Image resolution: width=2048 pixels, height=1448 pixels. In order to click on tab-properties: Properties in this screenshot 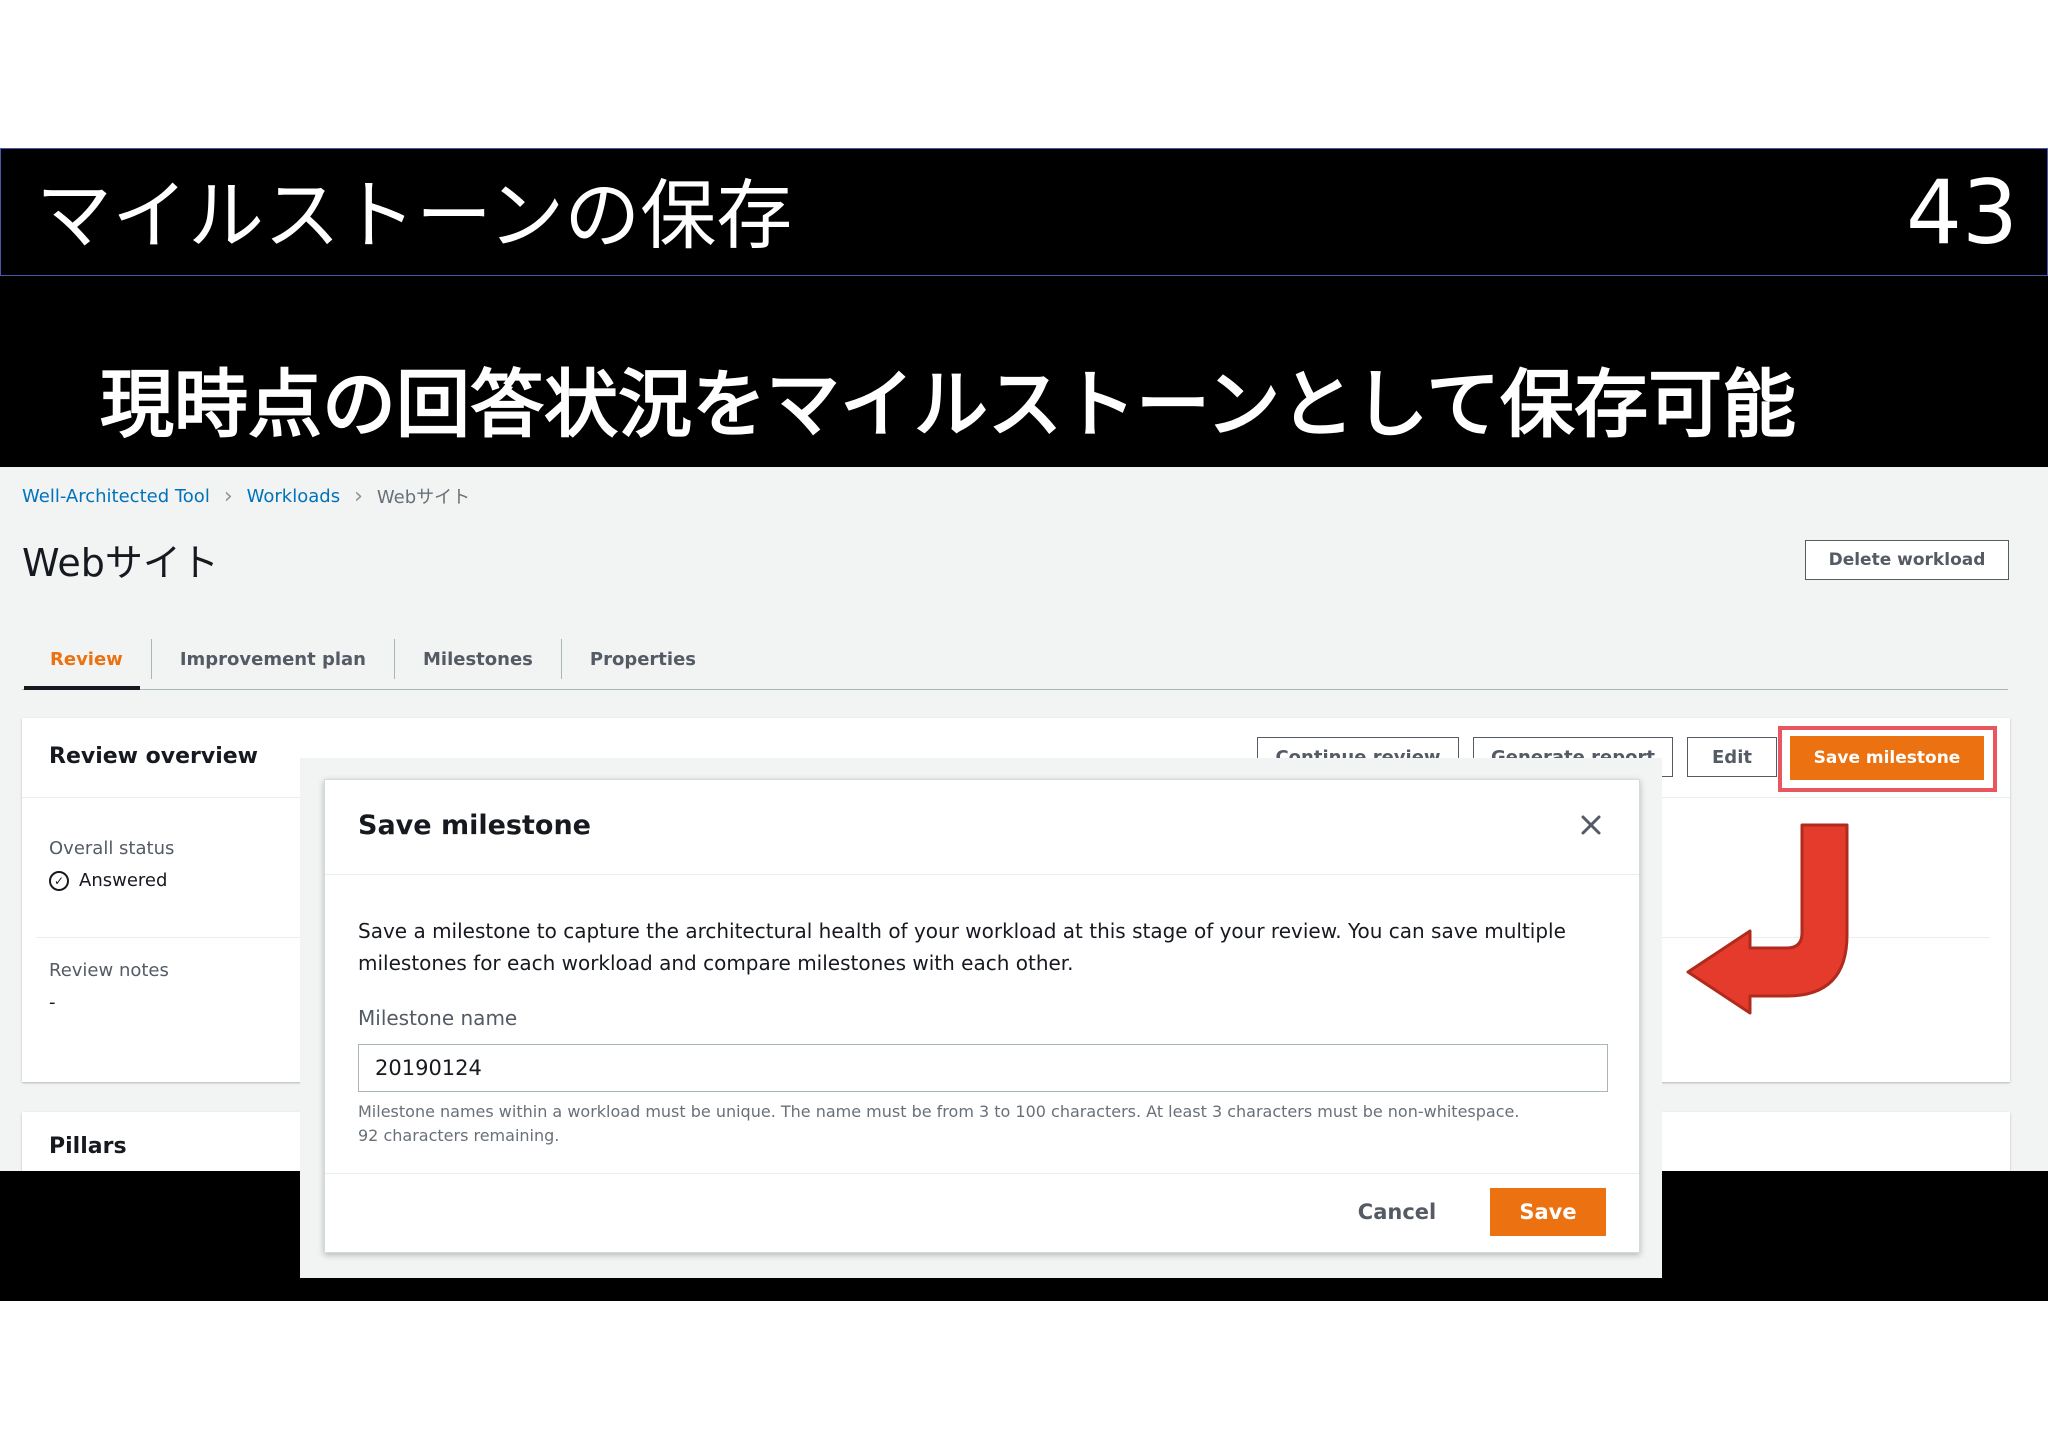, I will do `click(643, 659)`.